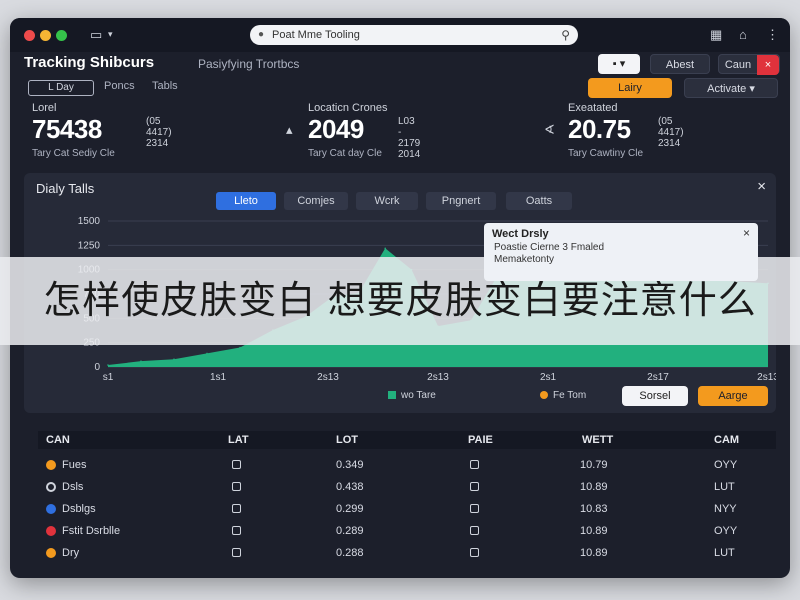  What do you see at coordinates (407, 488) in the screenshot?
I see `table-row: Dsls 0.438 10.89 LUT` at bounding box center [407, 488].